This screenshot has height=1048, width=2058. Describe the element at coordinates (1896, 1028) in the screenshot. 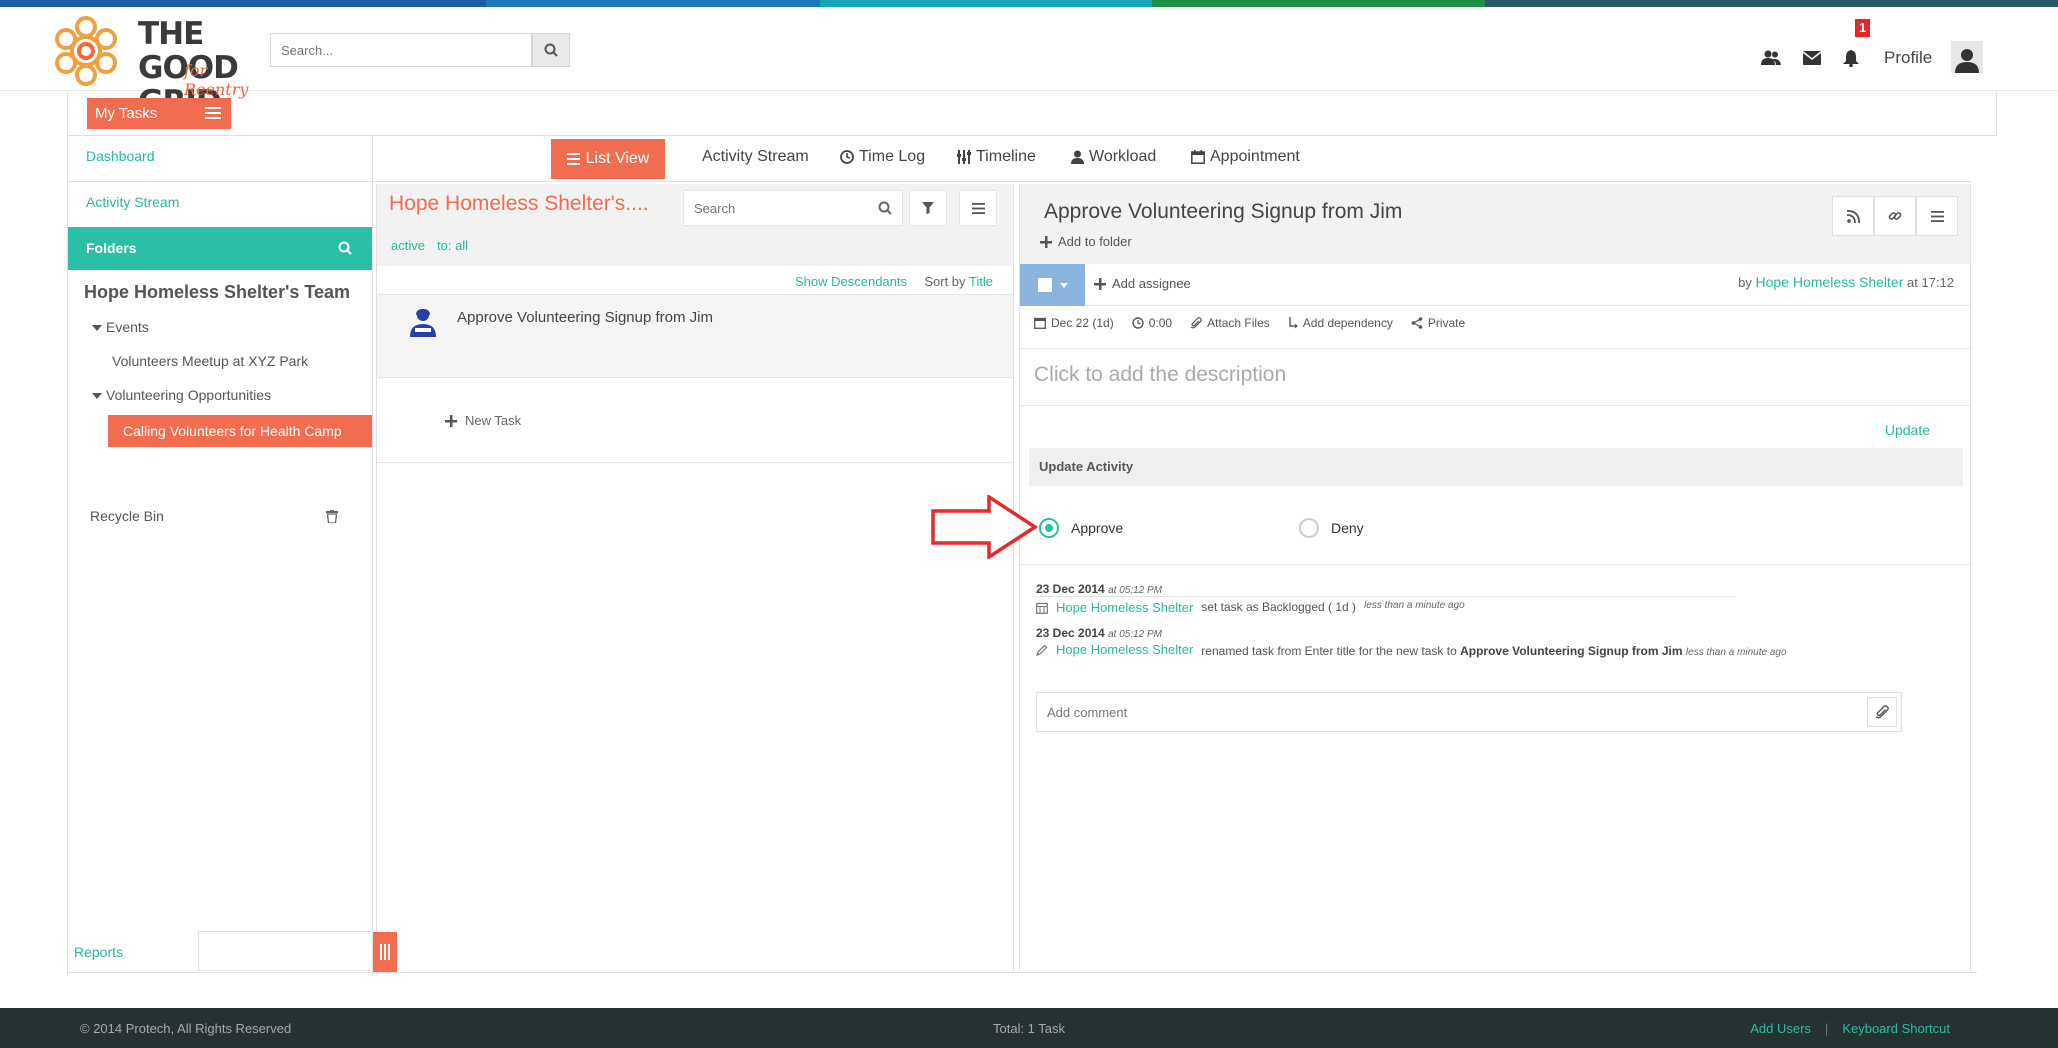

I see `keyboard-shortcut-link: Keyboard Shortcut` at that location.